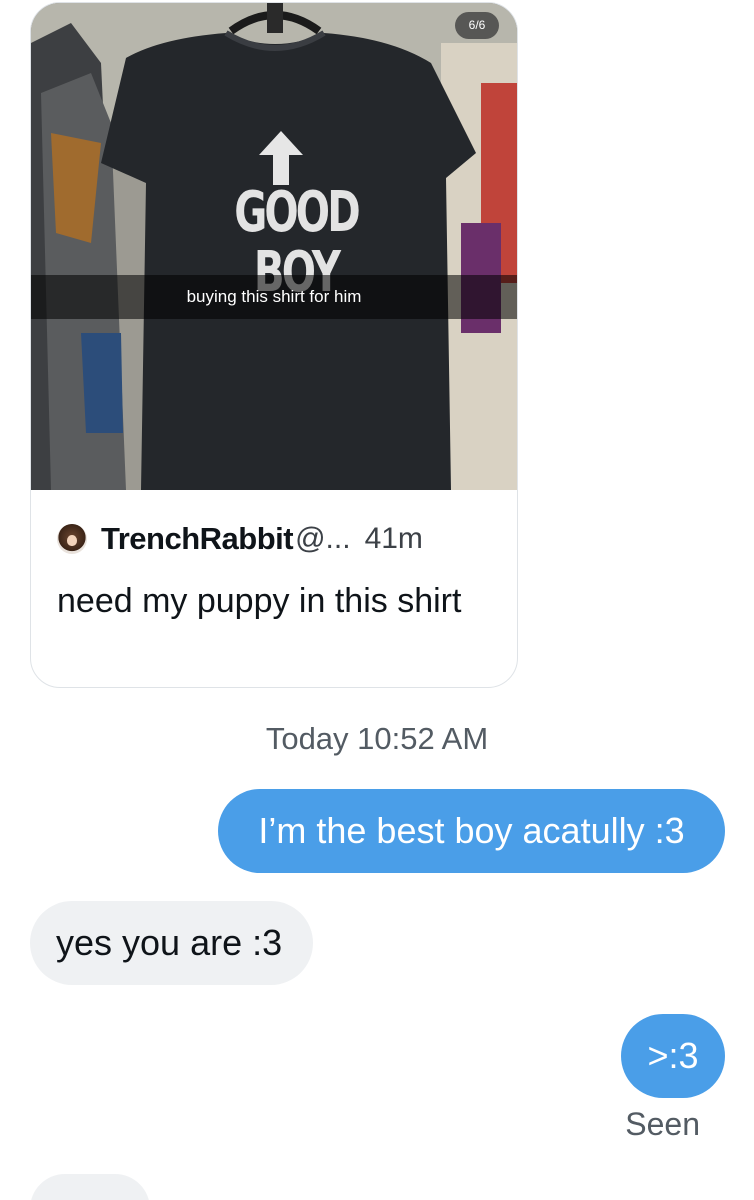 The width and height of the screenshot is (754, 1200). I want to click on author-name: TrenchRabbit, so click(197, 539).